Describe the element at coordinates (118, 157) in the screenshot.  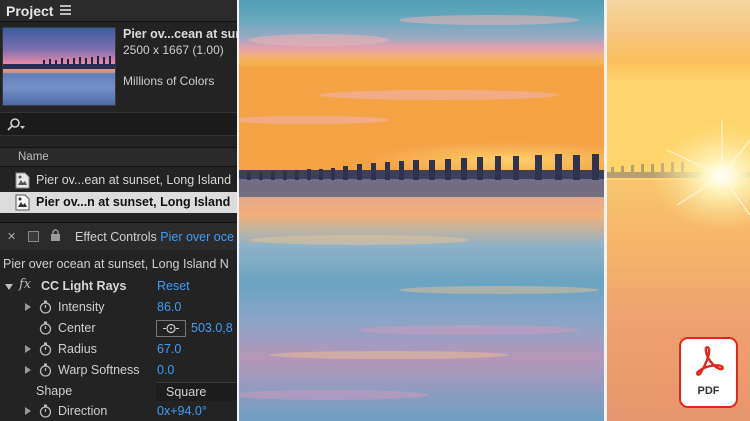
I see `project-column-header: Name` at that location.